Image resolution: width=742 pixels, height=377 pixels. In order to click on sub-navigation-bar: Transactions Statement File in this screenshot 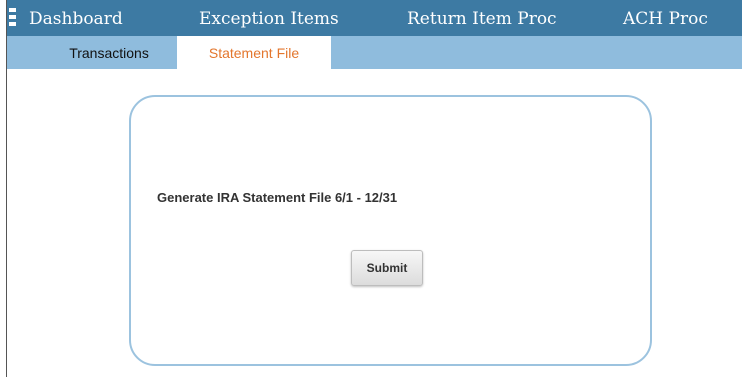, I will do `click(374, 52)`.